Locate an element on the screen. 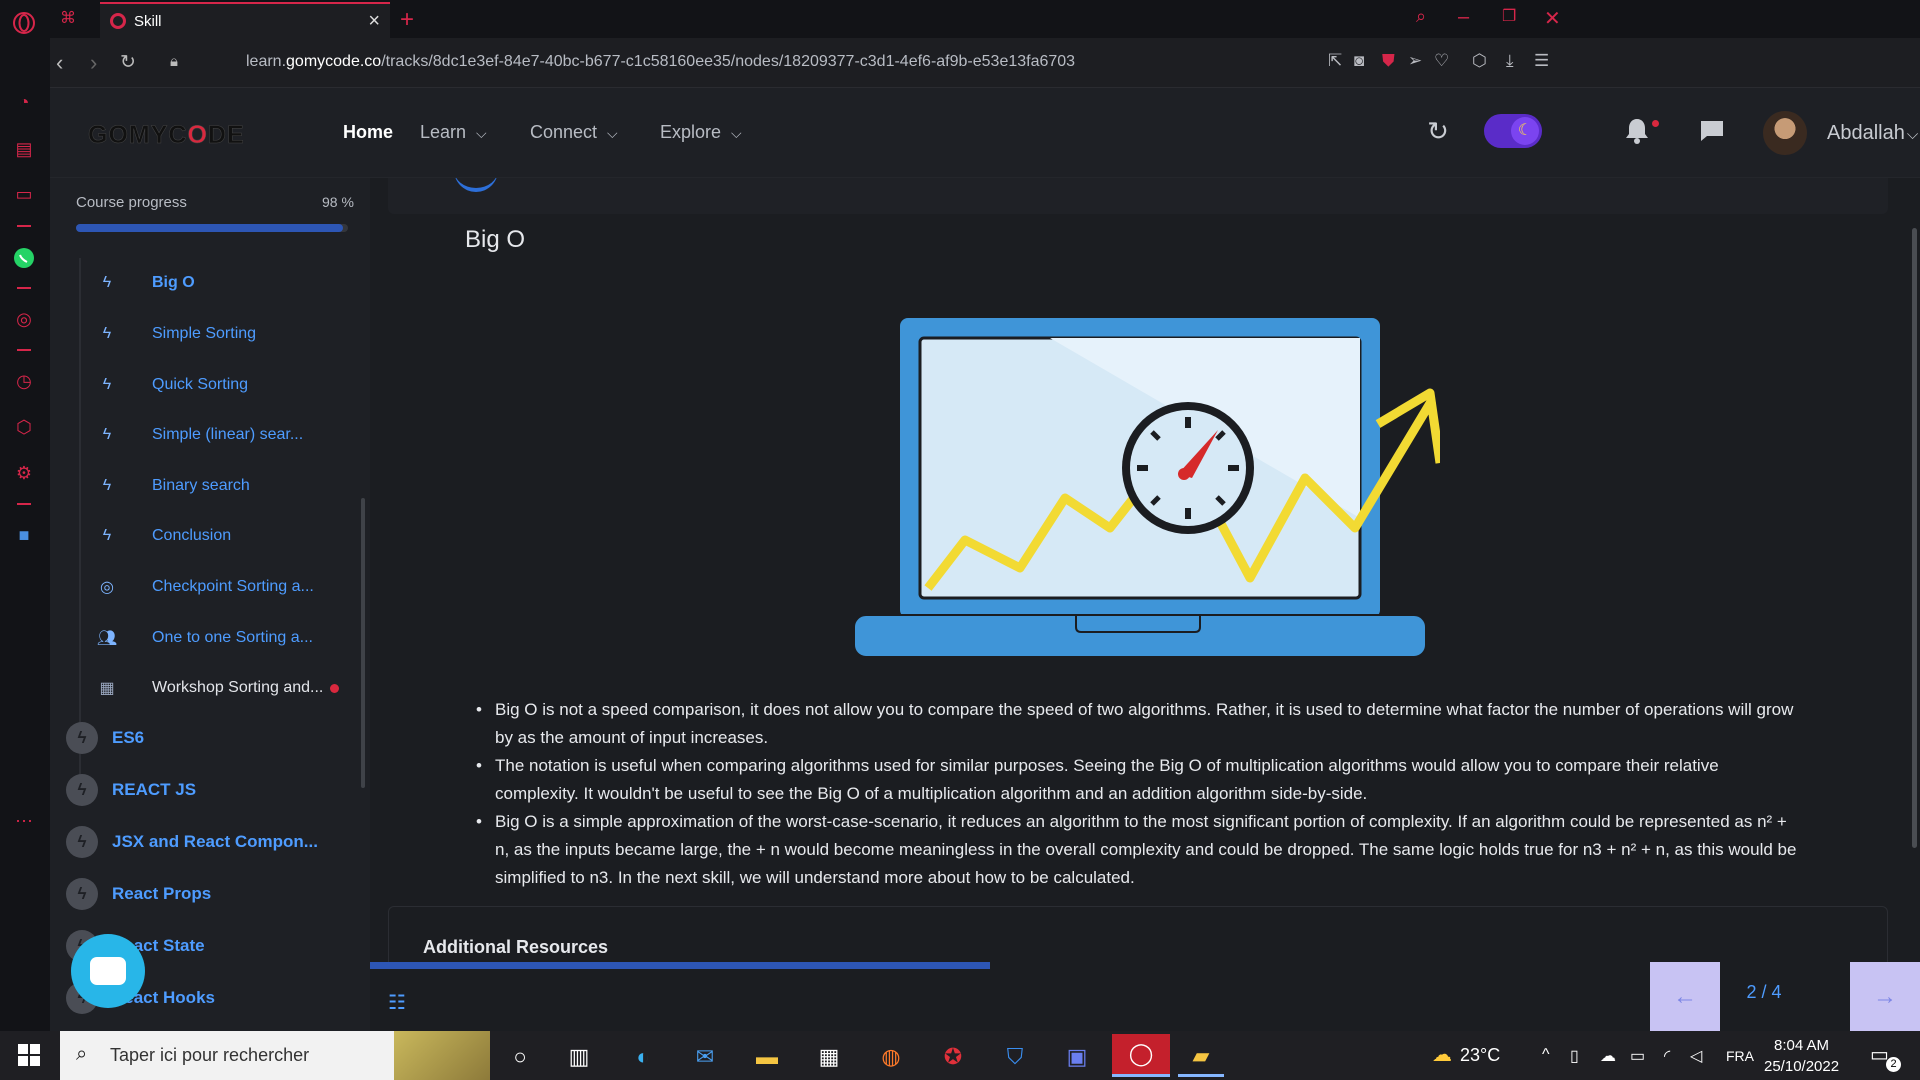  unread-dot is located at coordinates (334, 688).